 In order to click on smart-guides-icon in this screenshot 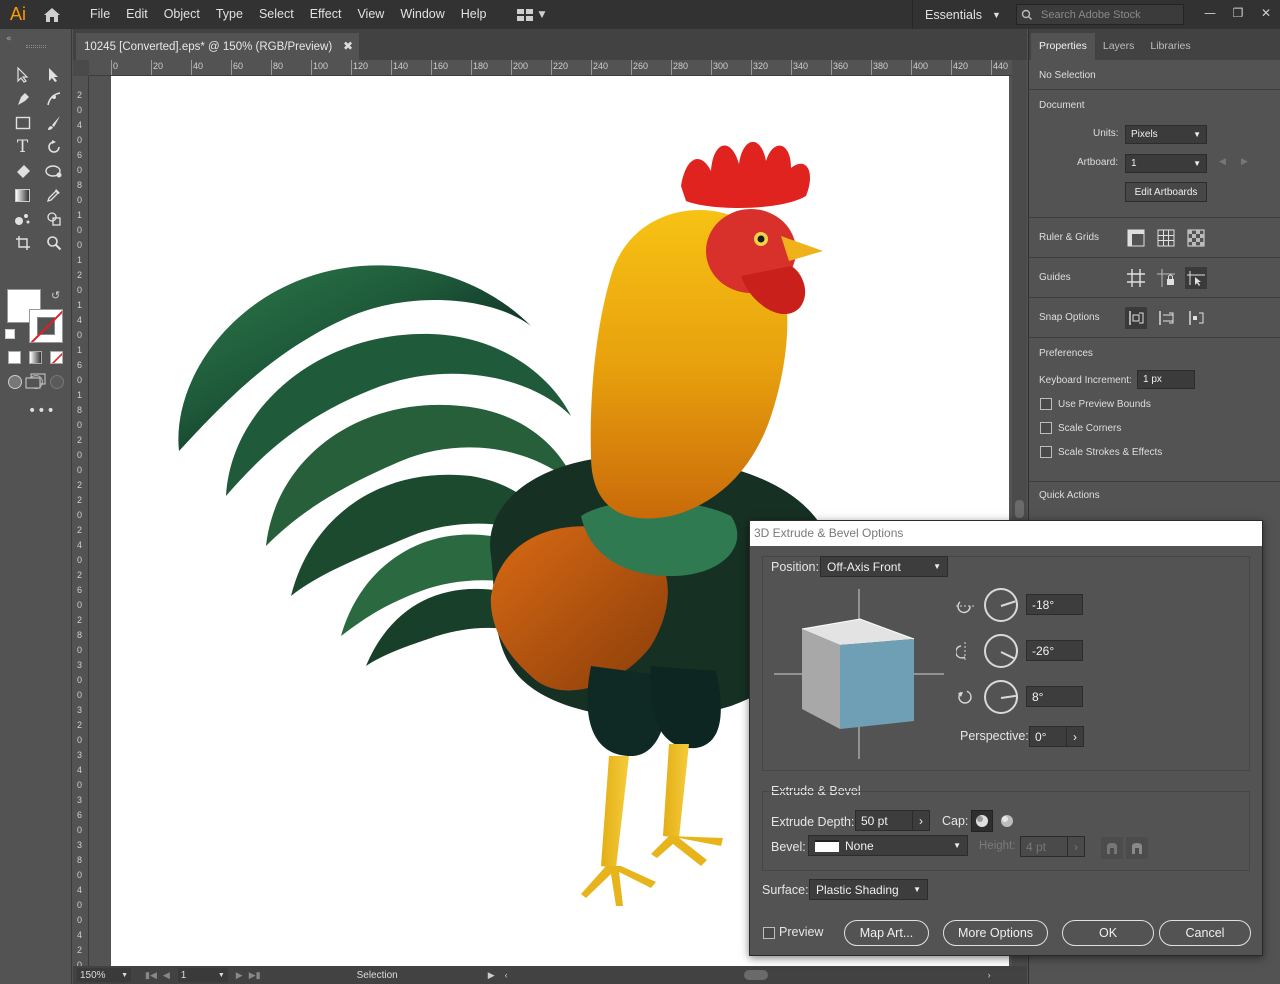, I will do `click(1196, 278)`.